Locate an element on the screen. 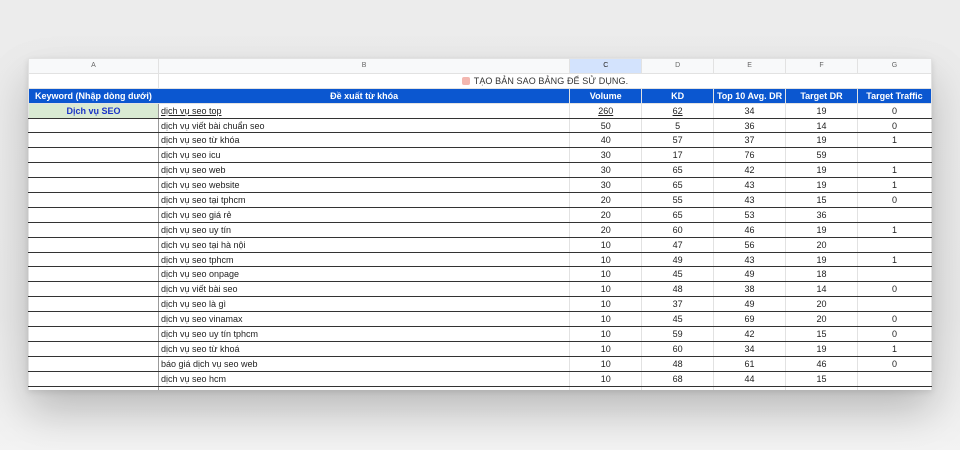 The image size is (960, 450). kd-cell: 57 is located at coordinates (678, 140).